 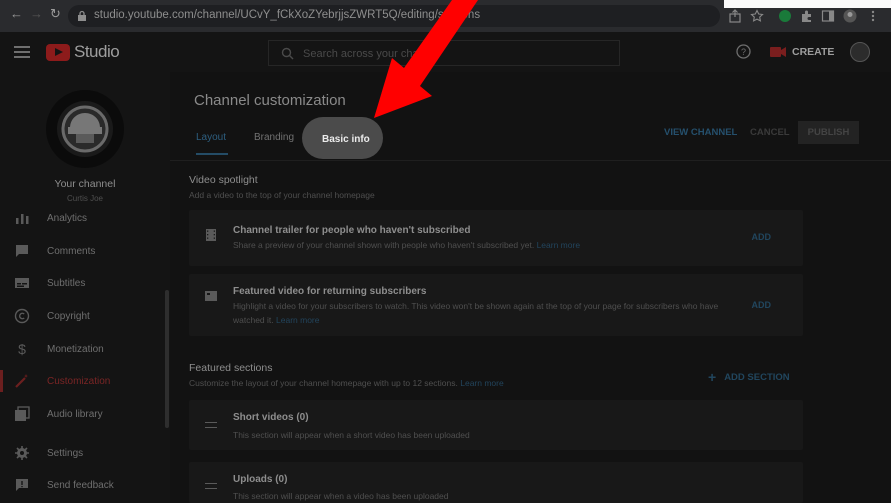 I want to click on youtube-logo-icon, so click(x=58, y=52).